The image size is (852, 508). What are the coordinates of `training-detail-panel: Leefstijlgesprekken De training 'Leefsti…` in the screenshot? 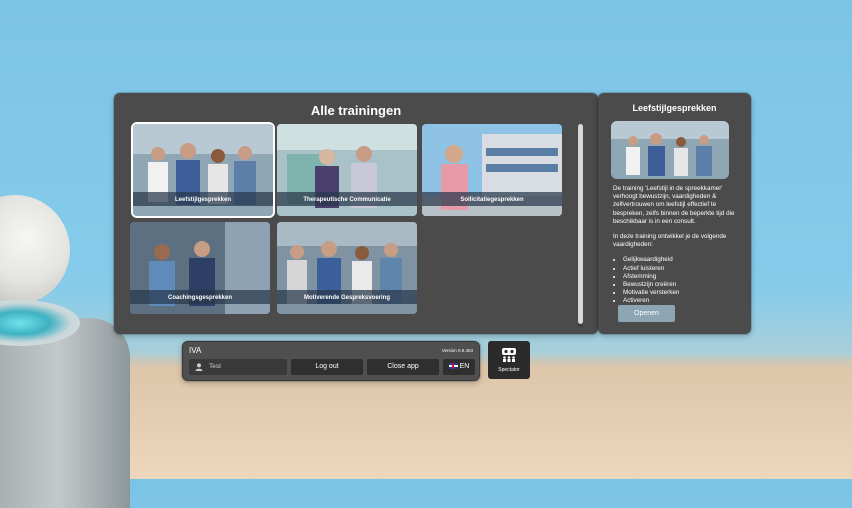 It's located at (674, 213).